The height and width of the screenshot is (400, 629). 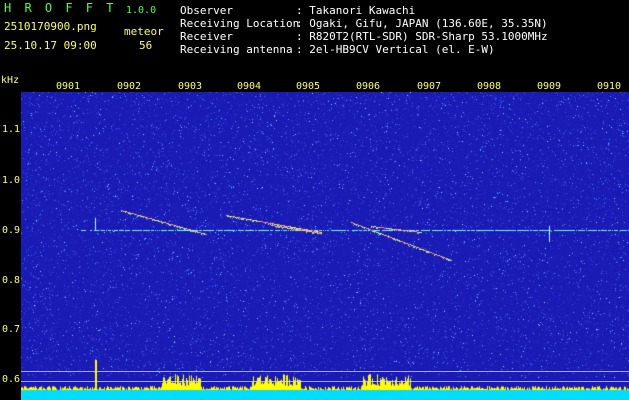 I want to click on x-tick-0905: 0905, so click(x=308, y=86).